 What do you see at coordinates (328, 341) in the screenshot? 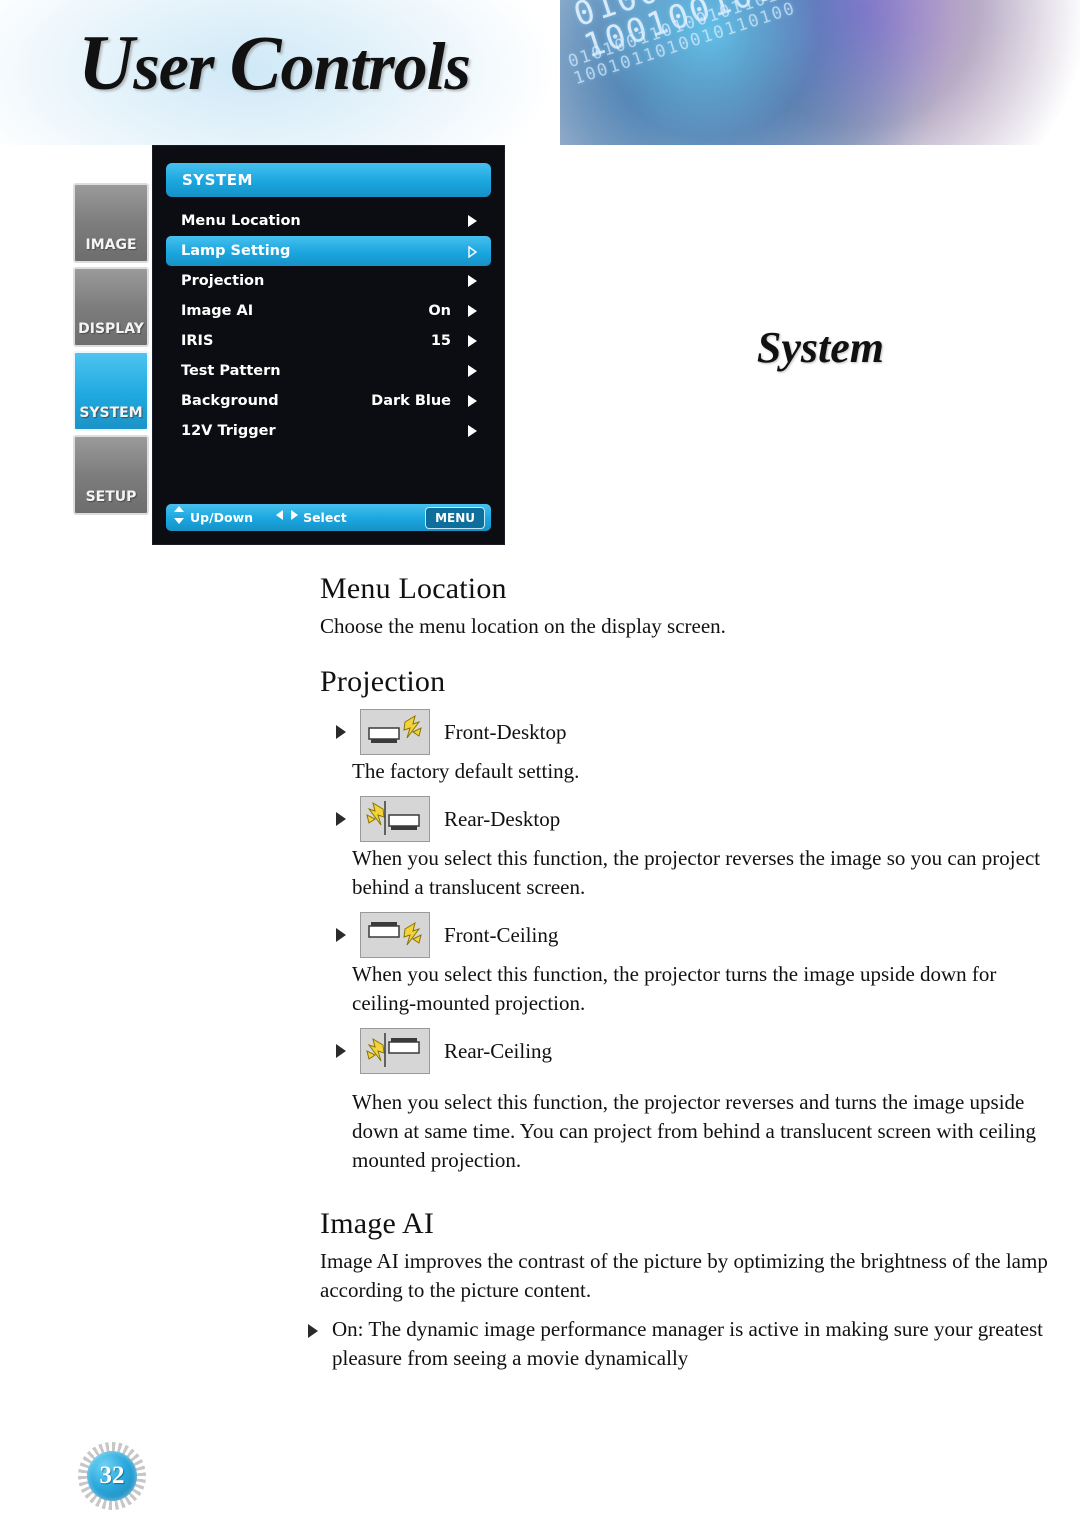
I see `osd-row-iris: IRIS 15` at bounding box center [328, 341].